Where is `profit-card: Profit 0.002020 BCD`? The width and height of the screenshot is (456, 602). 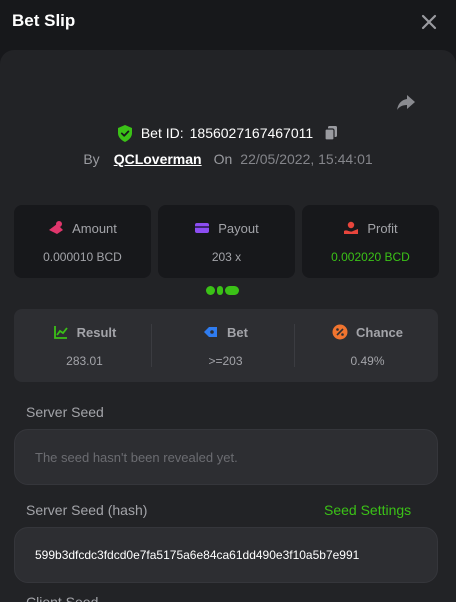 profit-card: Profit 0.002020 BCD is located at coordinates (370, 241).